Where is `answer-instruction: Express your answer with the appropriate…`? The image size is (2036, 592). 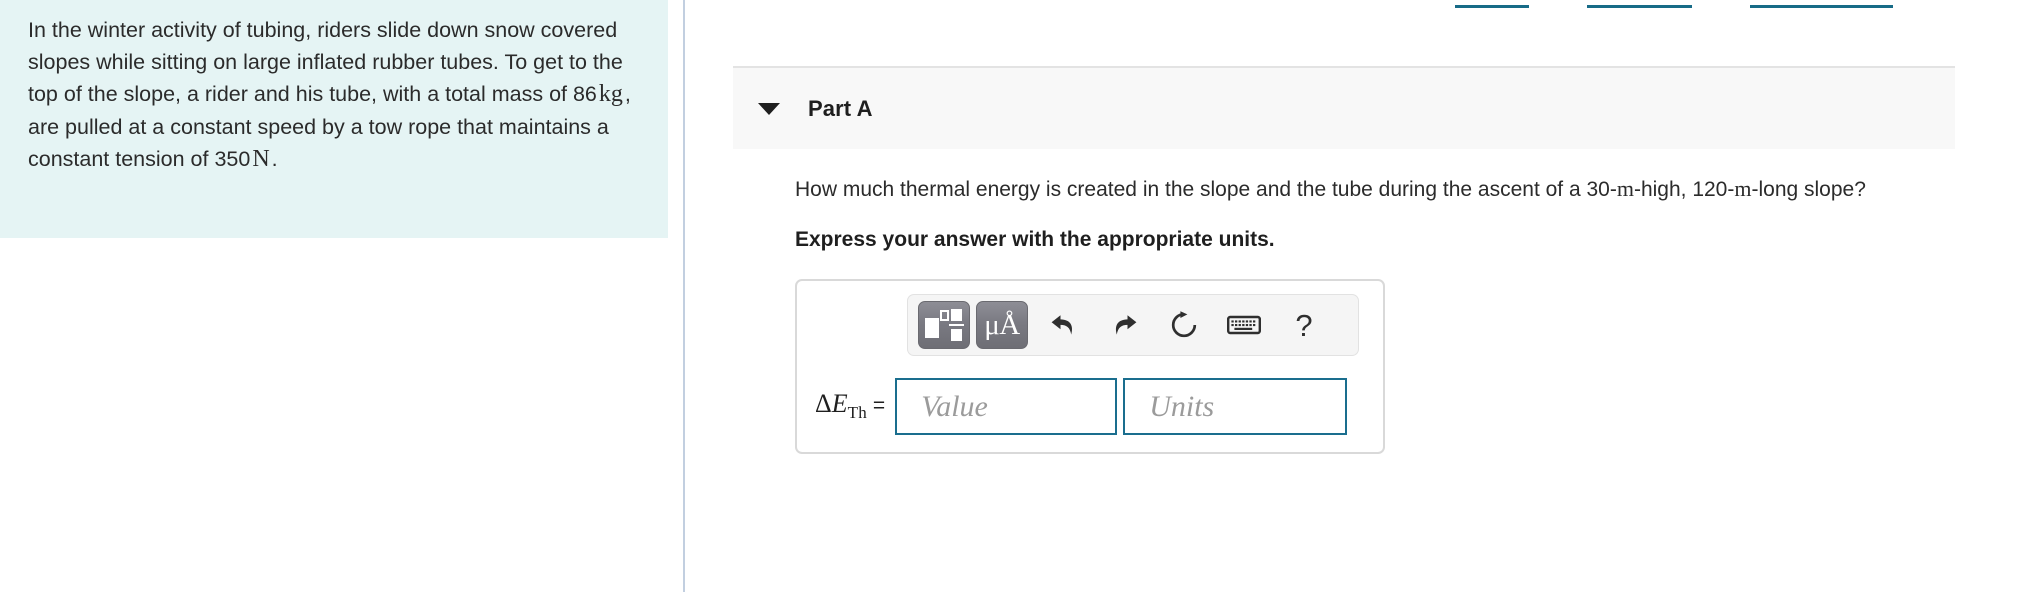 answer-instruction: Express your answer with the appropriate… is located at coordinates (1035, 239).